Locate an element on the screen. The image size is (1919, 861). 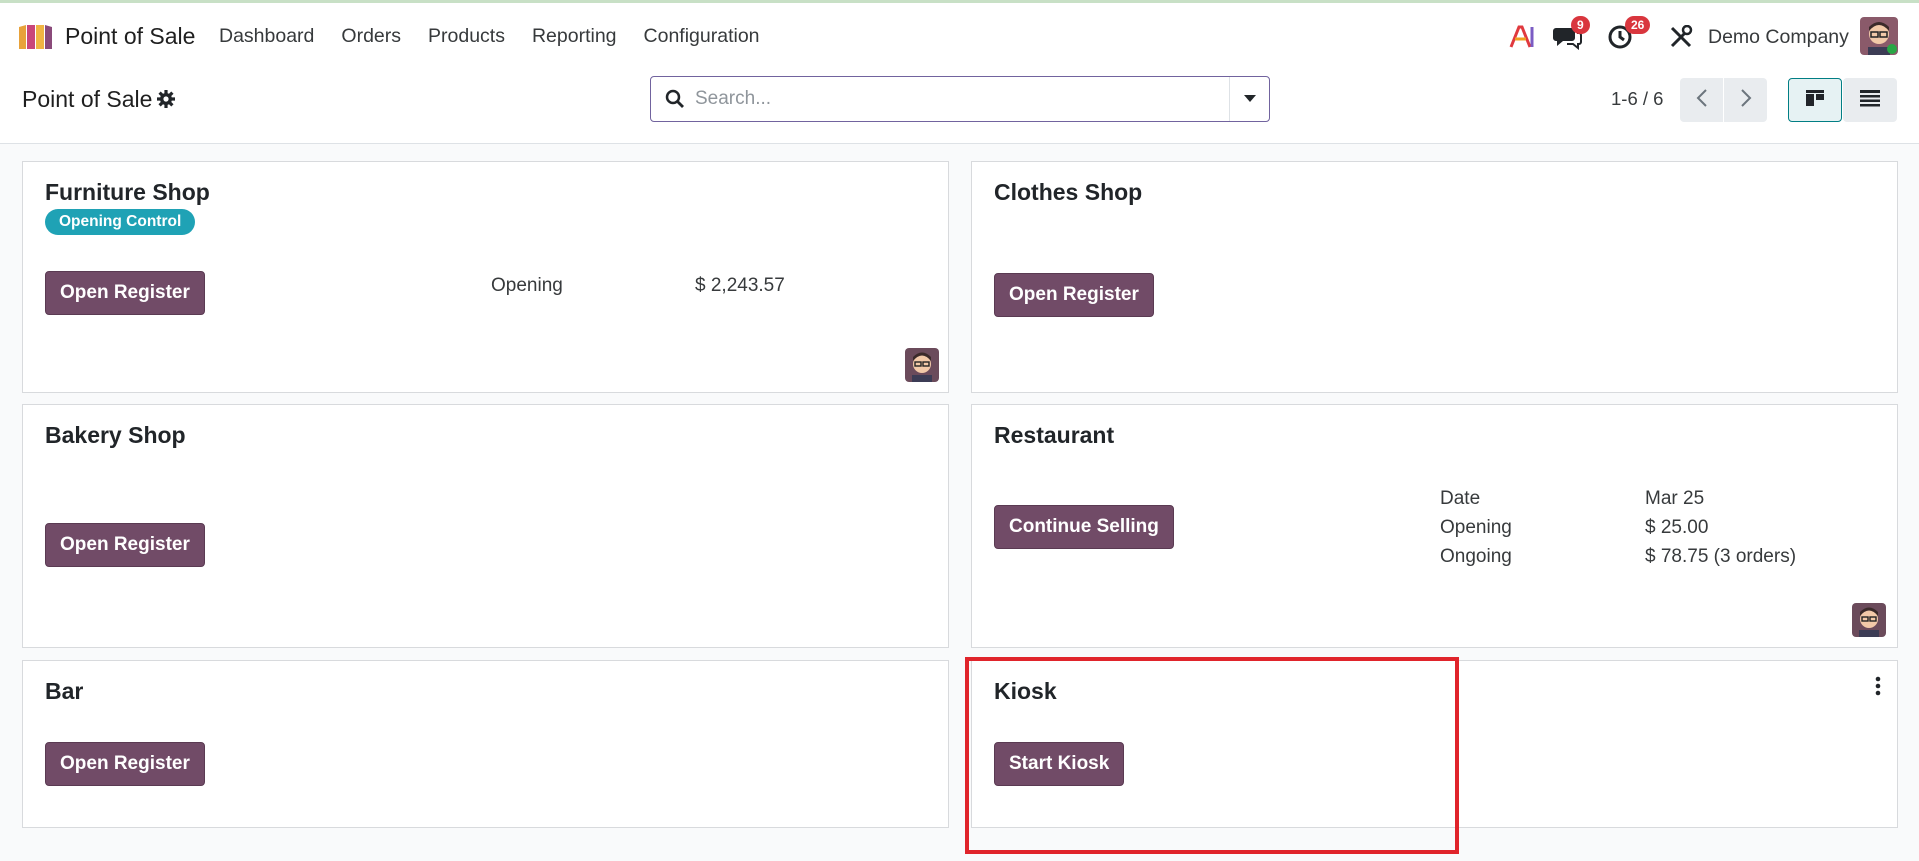
search-icon is located at coordinates (675, 101).